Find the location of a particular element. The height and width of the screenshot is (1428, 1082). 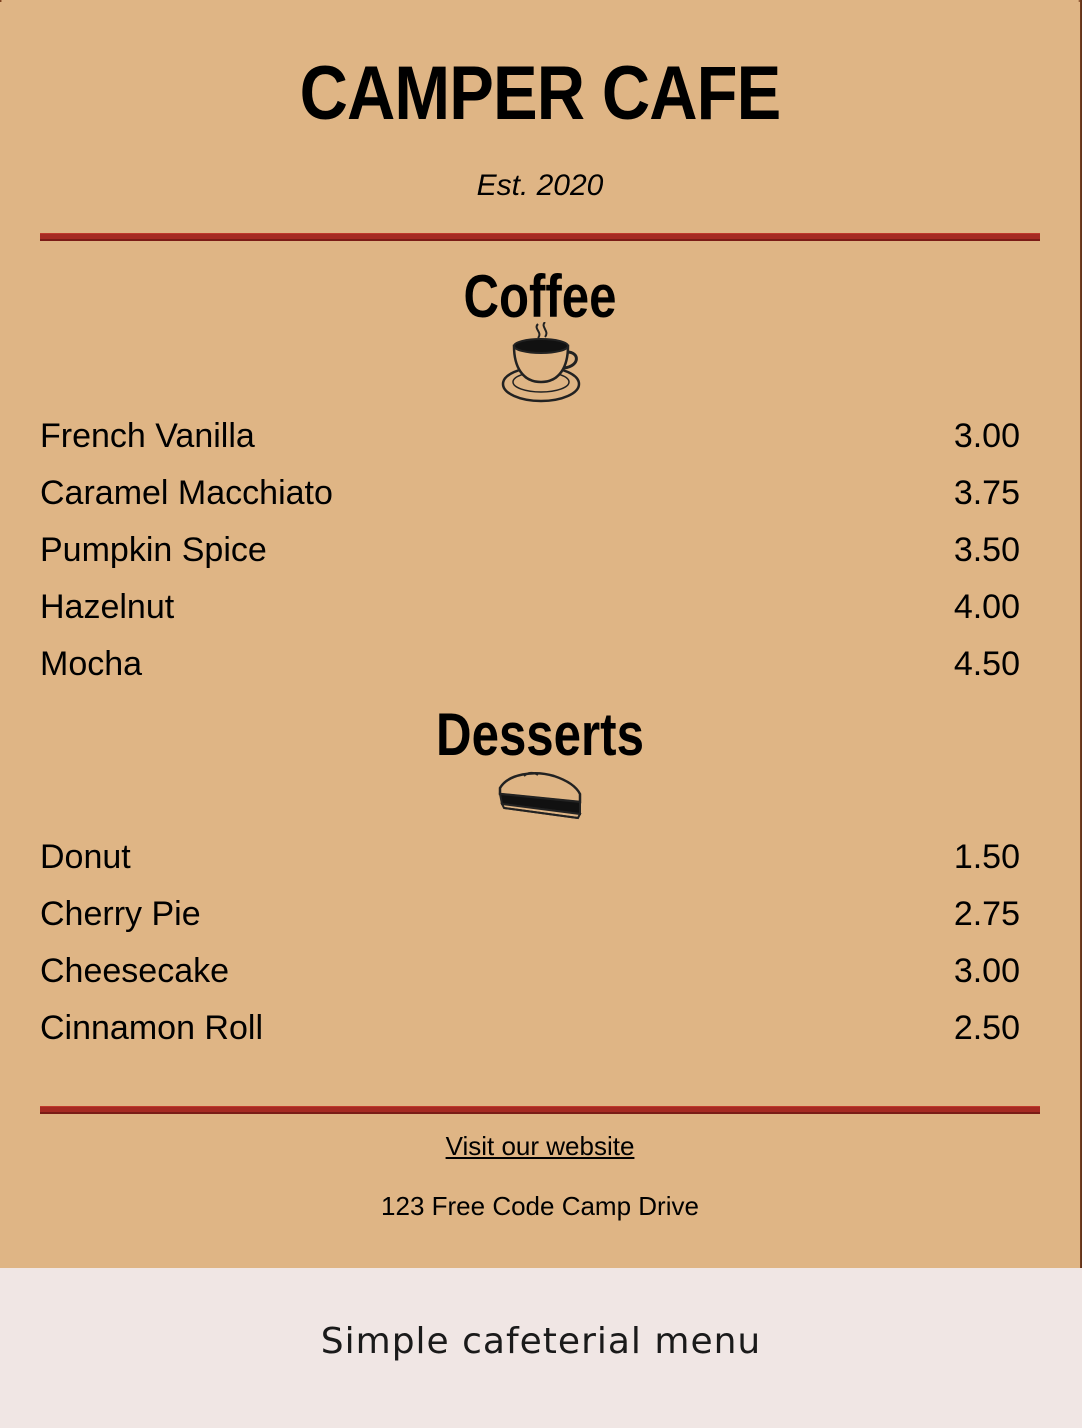

menu-item: Donut 1.50 is located at coordinates (530, 857).